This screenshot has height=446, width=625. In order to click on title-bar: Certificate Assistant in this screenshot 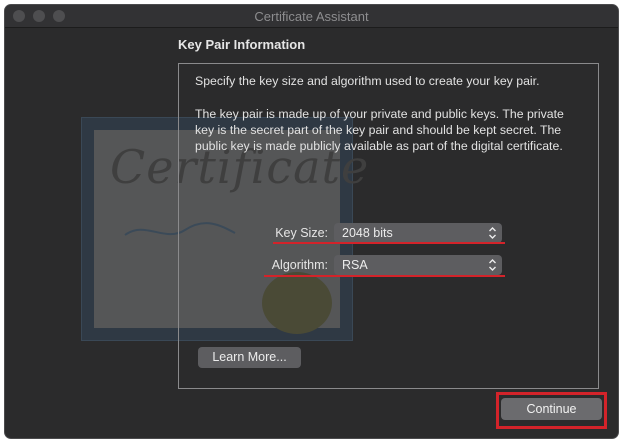, I will do `click(311, 16)`.